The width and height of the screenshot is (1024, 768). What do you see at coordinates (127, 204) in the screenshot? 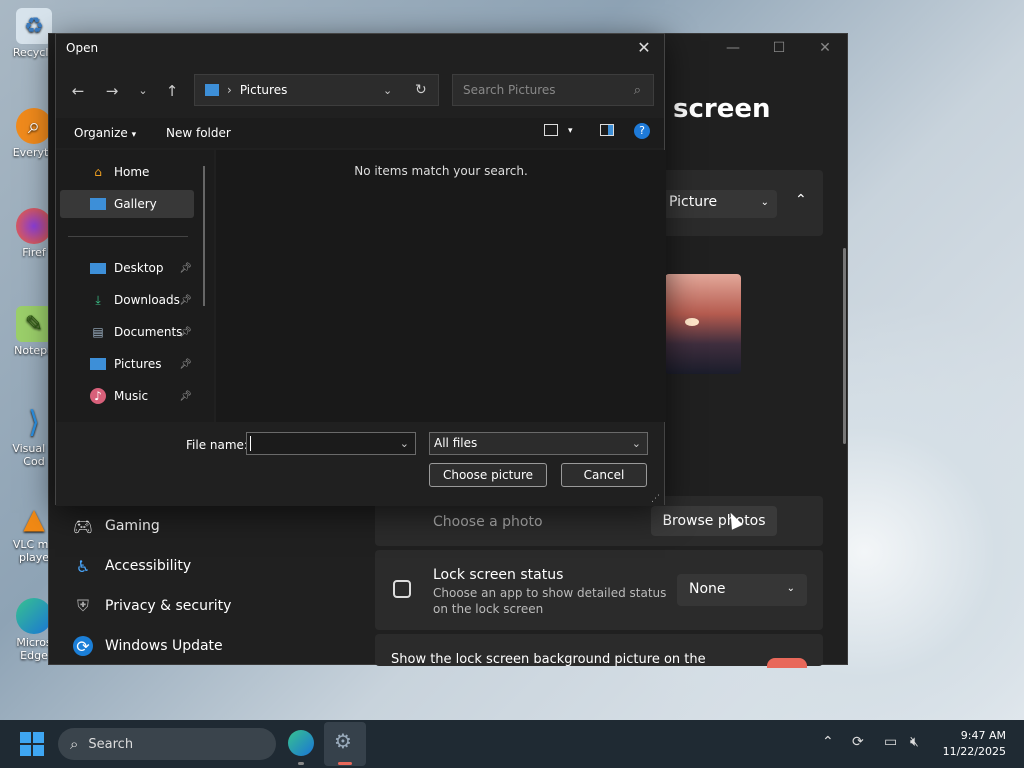
I see `sidebar-item-gallery: Gallery` at bounding box center [127, 204].